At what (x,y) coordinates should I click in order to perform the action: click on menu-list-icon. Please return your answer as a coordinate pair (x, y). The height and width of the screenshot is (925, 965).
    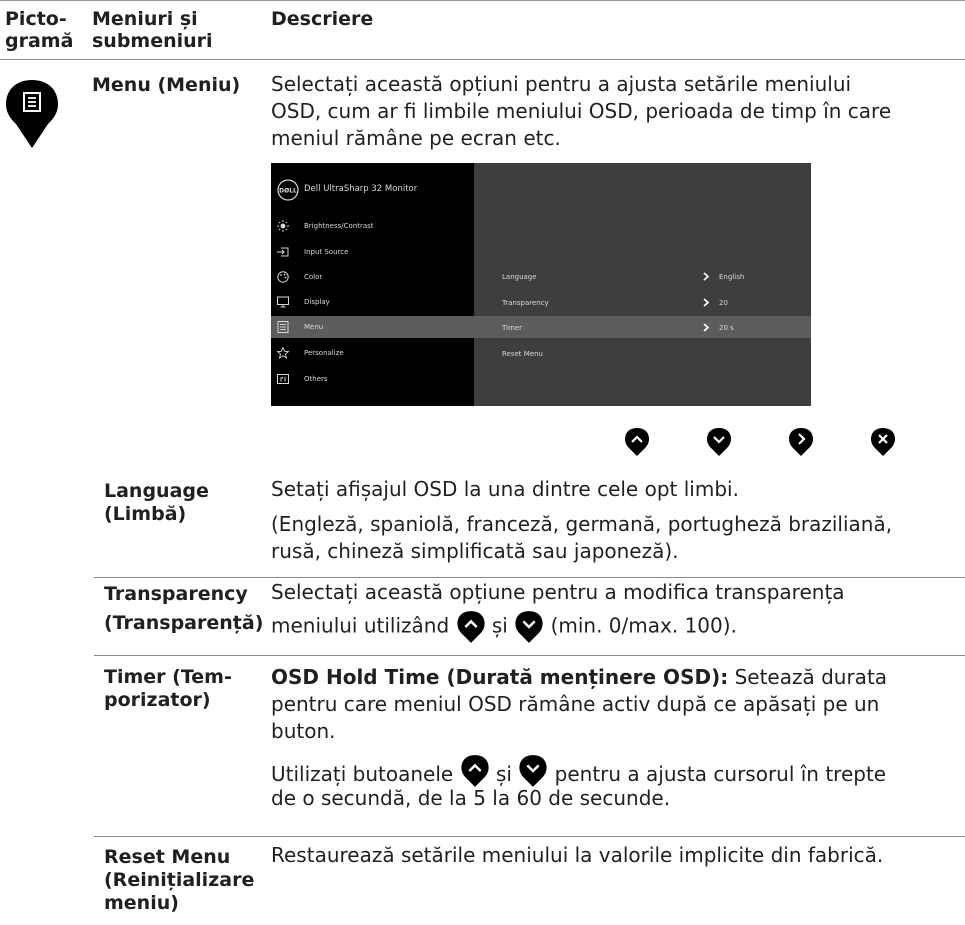
    Looking at the image, I should click on (32, 114).